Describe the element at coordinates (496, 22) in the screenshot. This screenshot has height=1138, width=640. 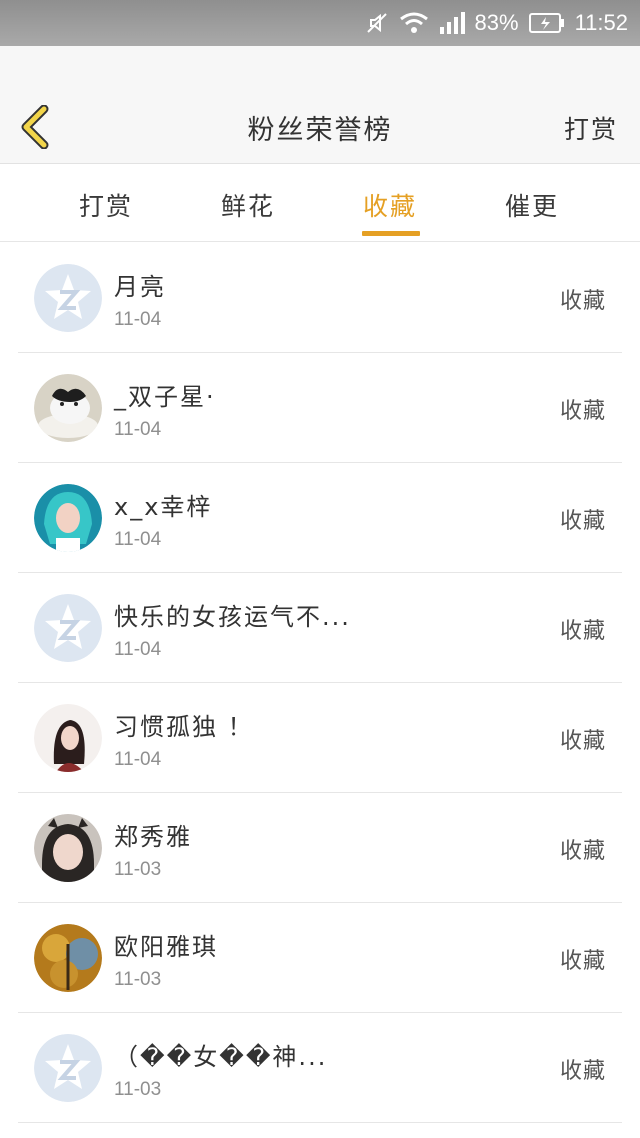
I see `battery-percent: 83%` at that location.